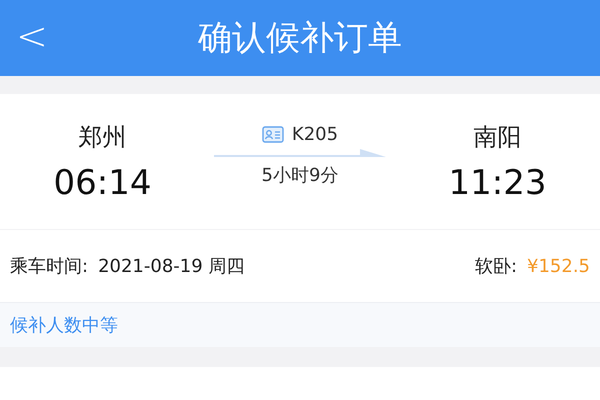 The image size is (600, 400). Describe the element at coordinates (49, 266) in the screenshot. I see `date-label: 乘车时间:` at that location.